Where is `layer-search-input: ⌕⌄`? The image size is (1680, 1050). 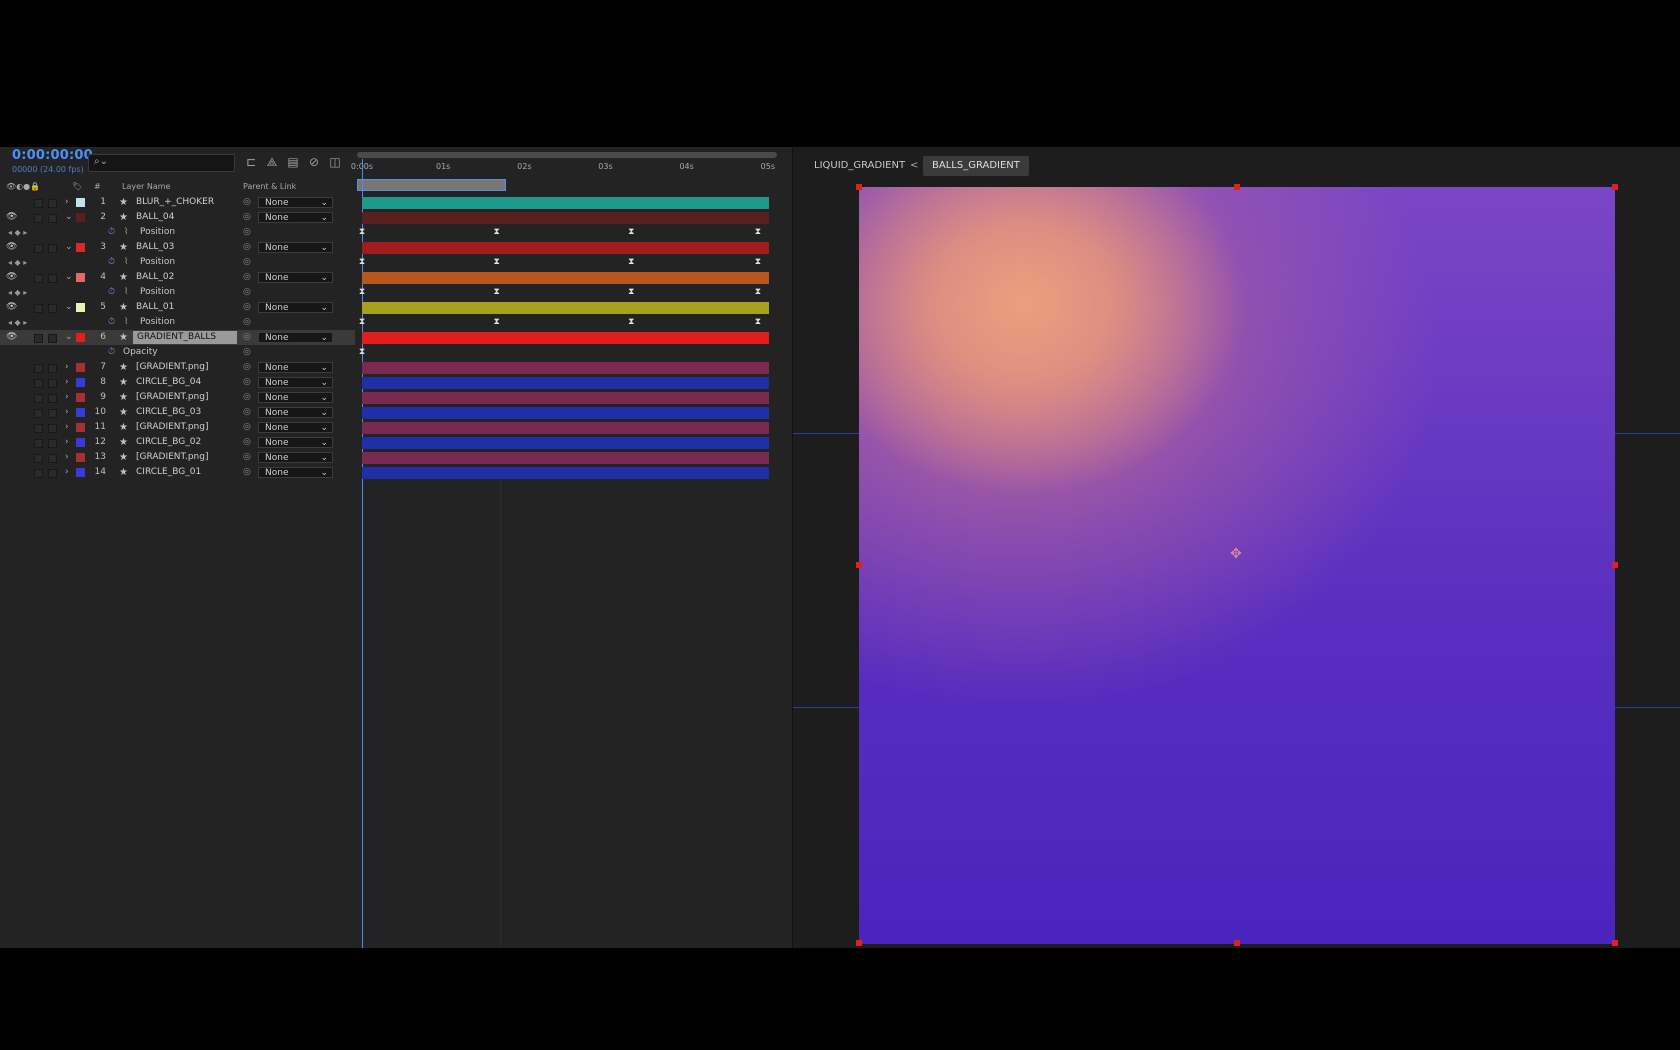
layer-search-input: ⌕⌄ is located at coordinates (161, 163).